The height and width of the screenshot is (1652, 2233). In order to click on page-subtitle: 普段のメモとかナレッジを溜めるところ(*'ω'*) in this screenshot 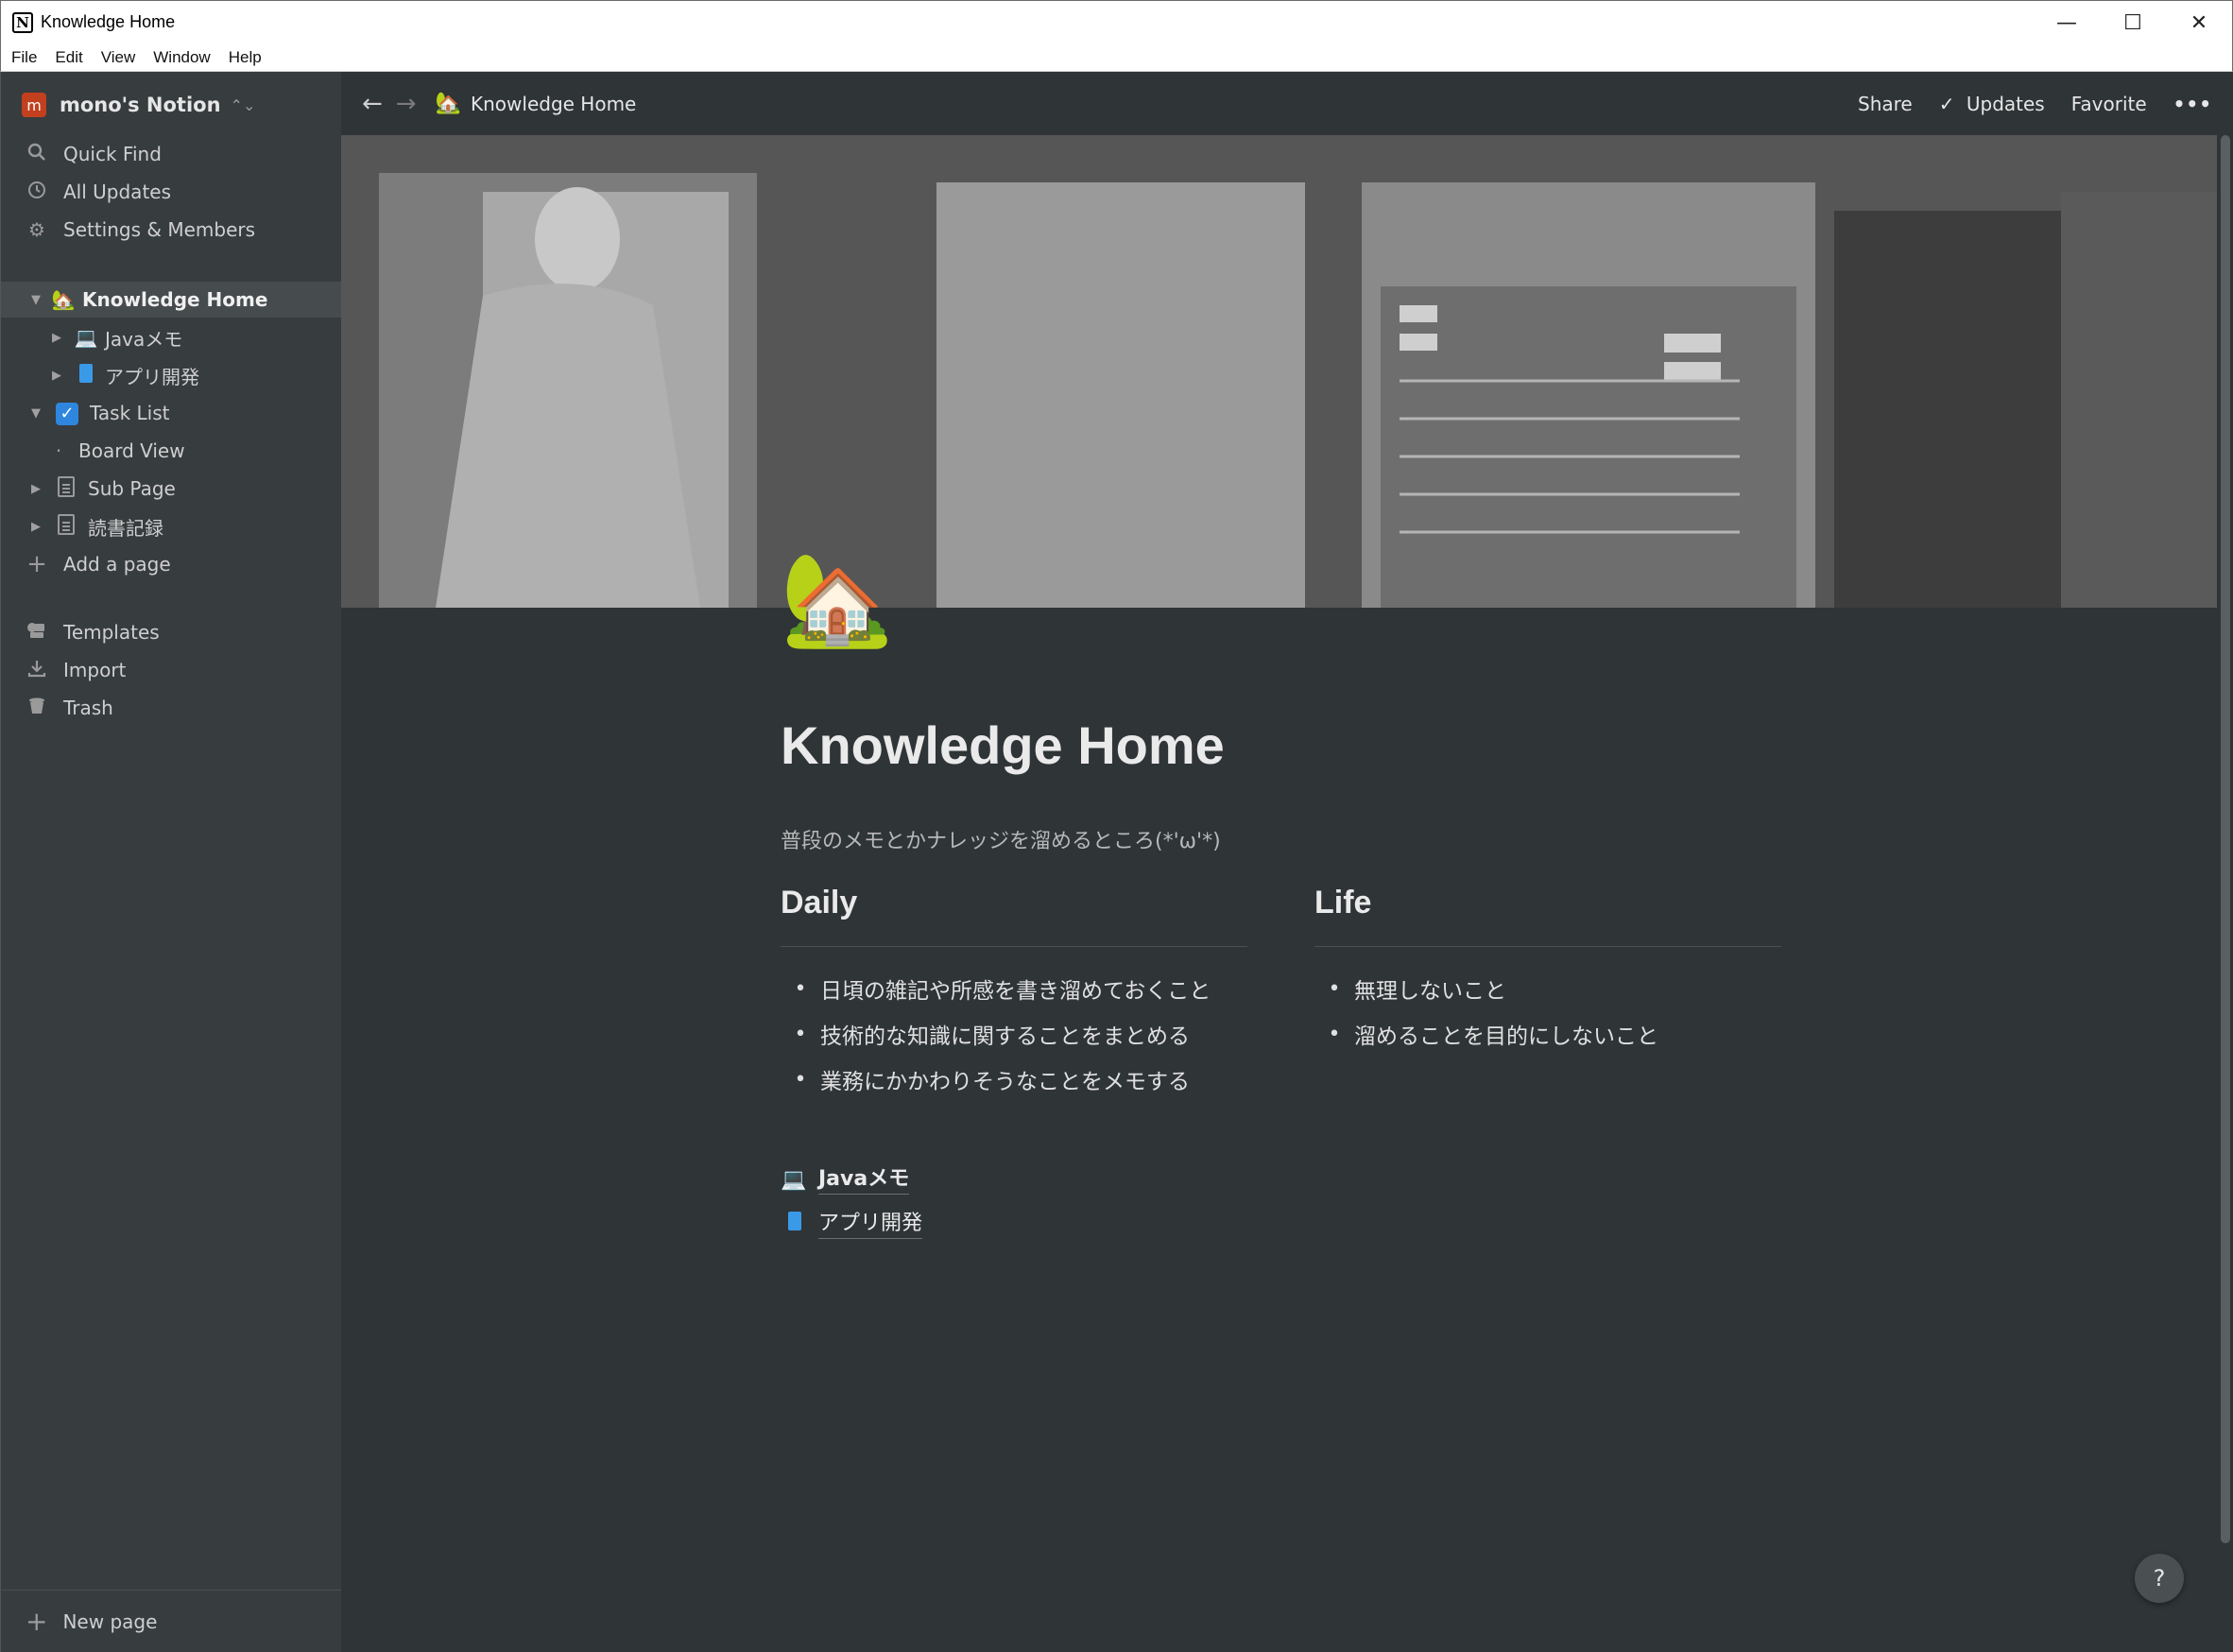, I will do `click(1001, 839)`.